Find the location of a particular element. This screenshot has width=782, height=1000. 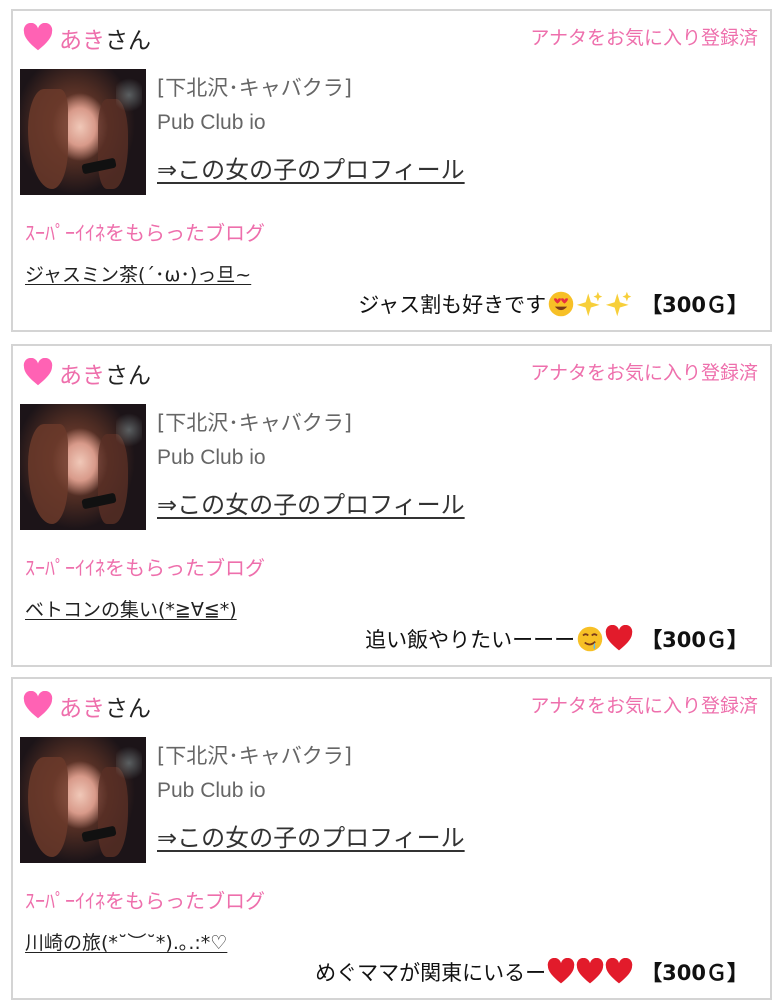

comment-row: めぐママが関東にいるー 【300Ｇ】 is located at coordinates (531, 972).